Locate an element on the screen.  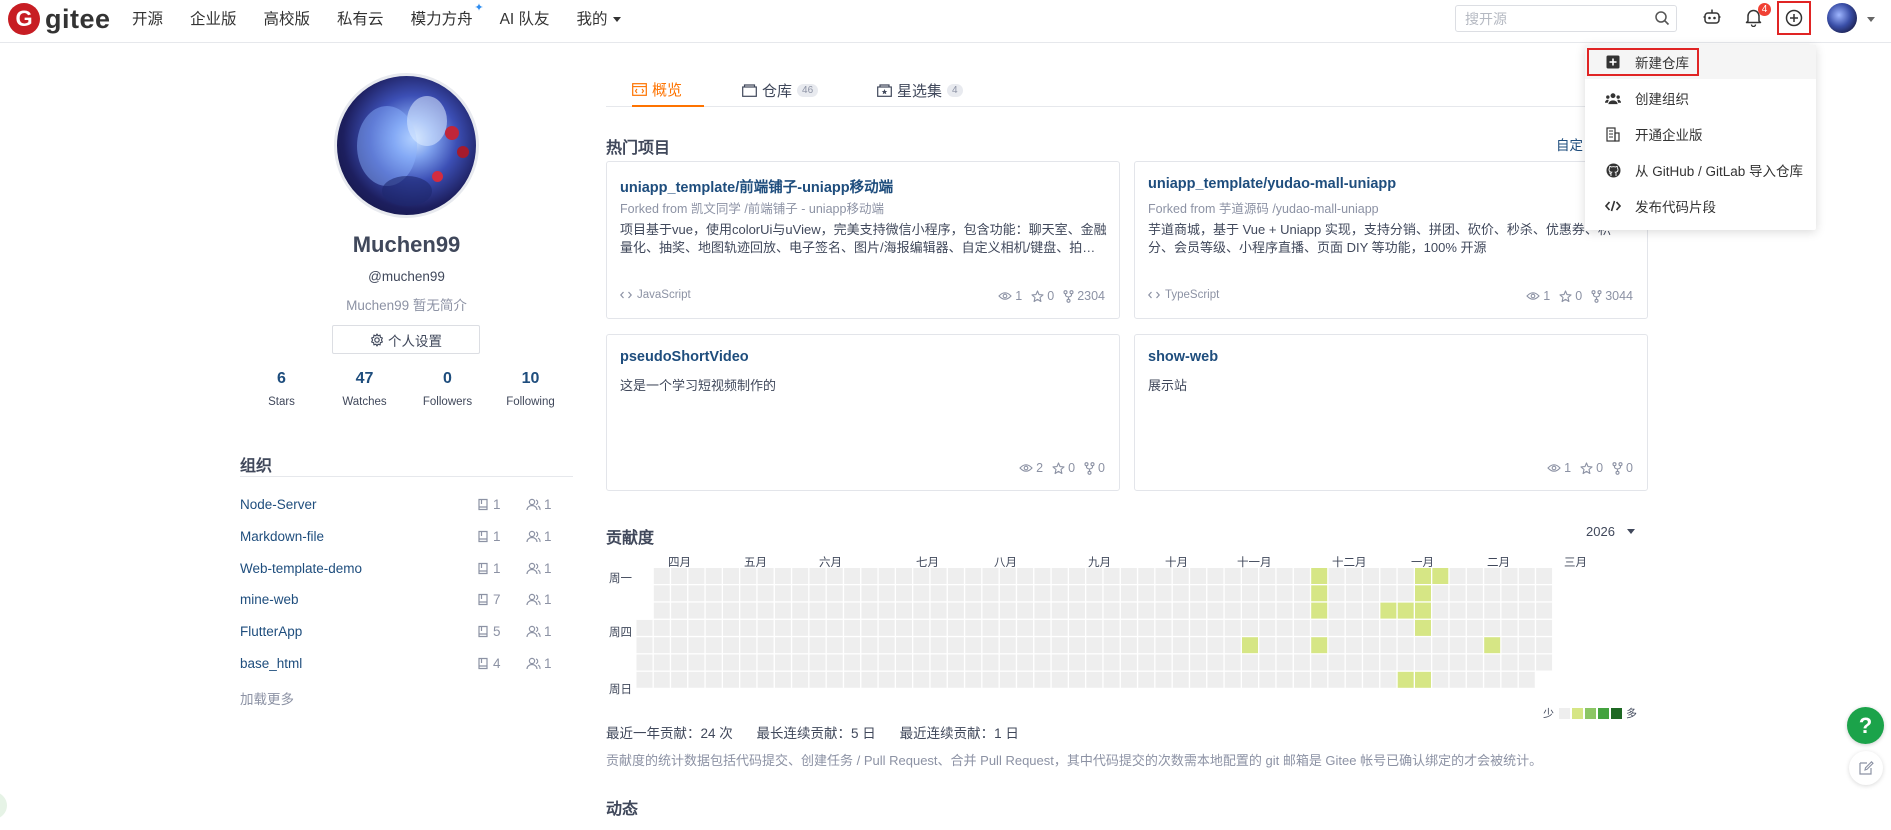
project-card: pseudoShortVideo 这是一个学习短视频制作的 2 0 0 is located at coordinates (863, 412).